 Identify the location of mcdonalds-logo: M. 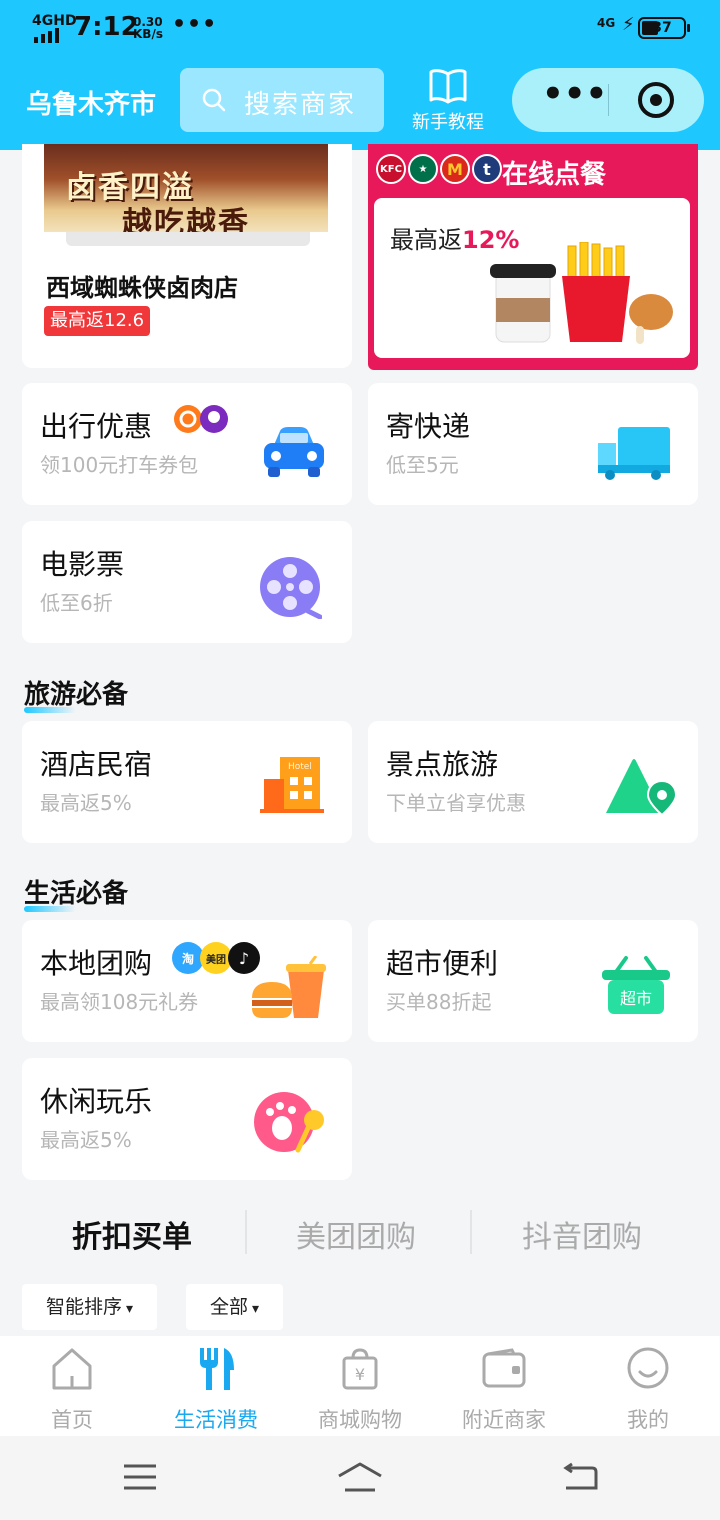
(455, 169).